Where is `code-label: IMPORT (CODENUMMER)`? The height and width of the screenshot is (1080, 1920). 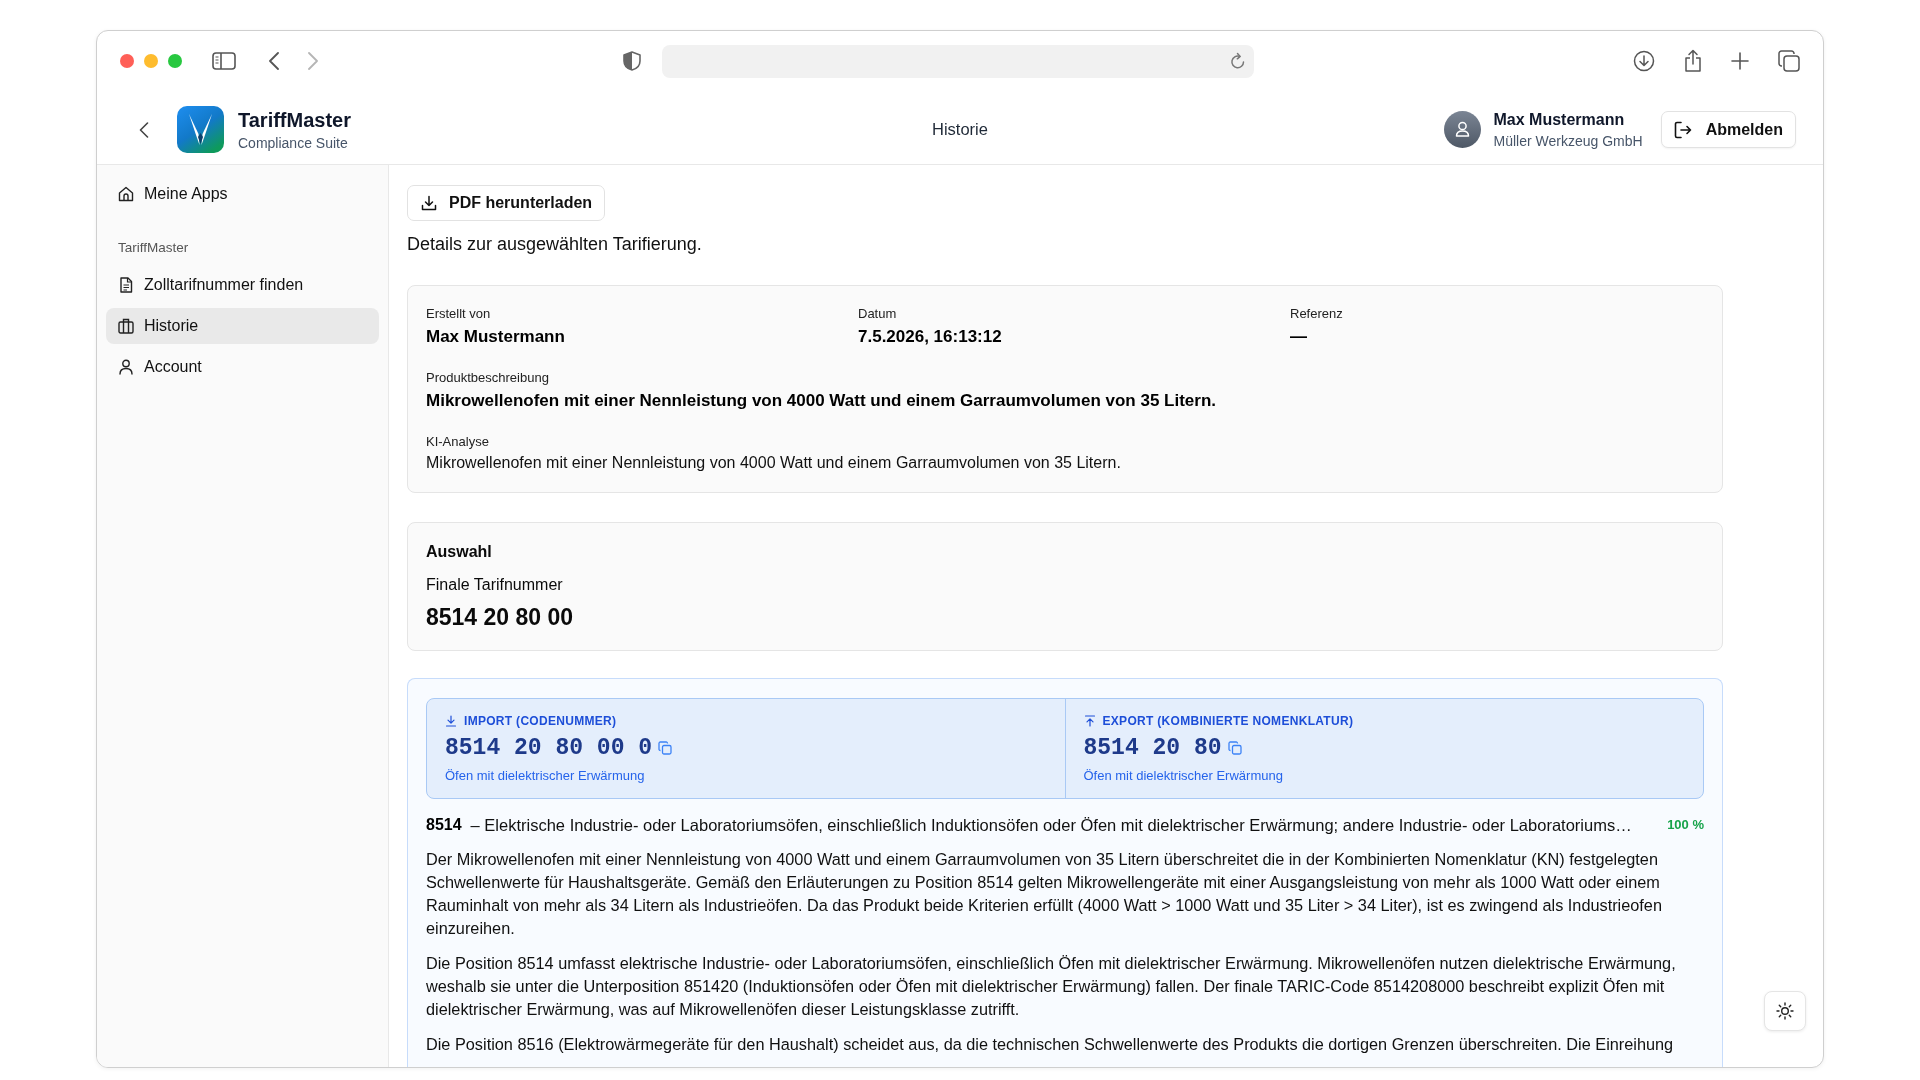
code-label: IMPORT (CODENUMMER) is located at coordinates (540, 721).